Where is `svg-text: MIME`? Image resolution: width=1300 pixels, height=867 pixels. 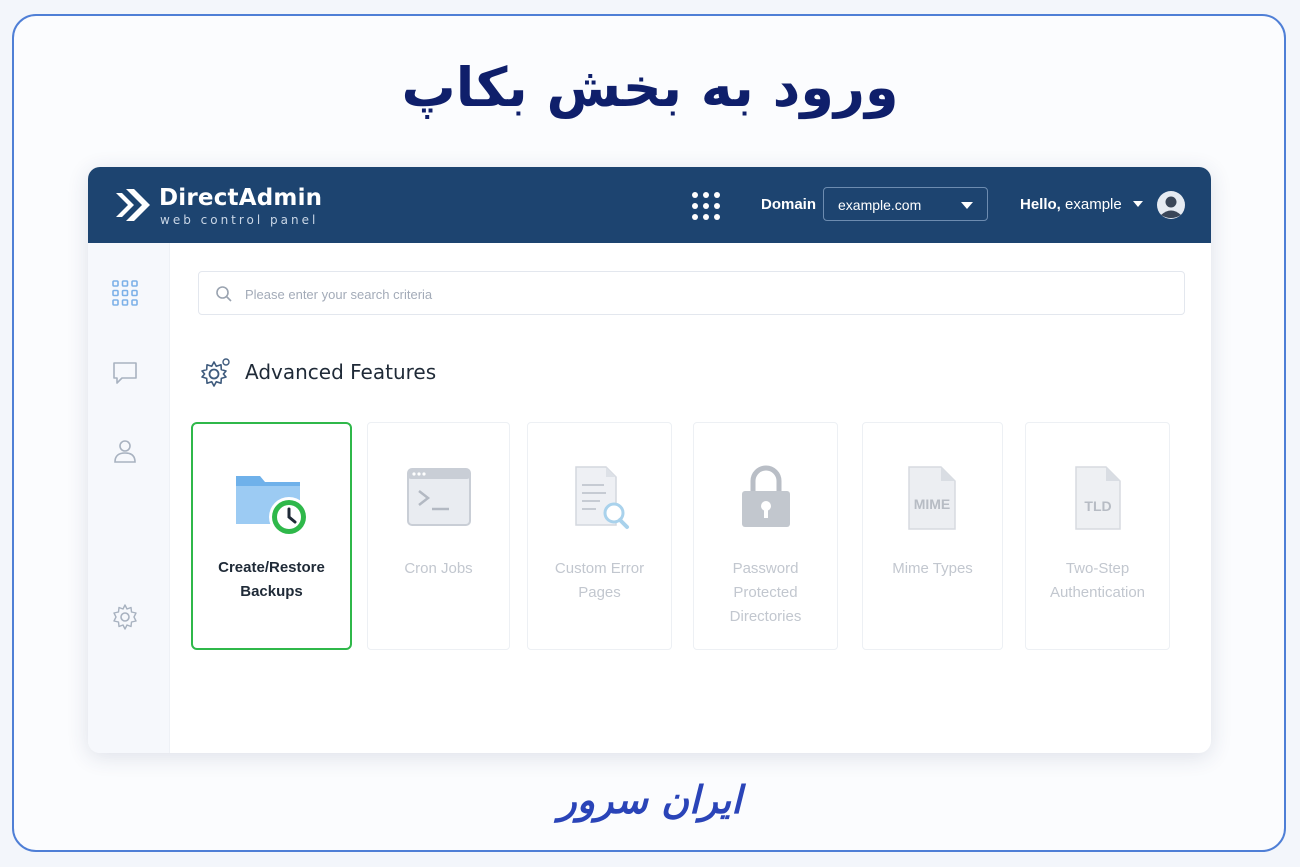
svg-text: MIME is located at coordinates (931, 504).